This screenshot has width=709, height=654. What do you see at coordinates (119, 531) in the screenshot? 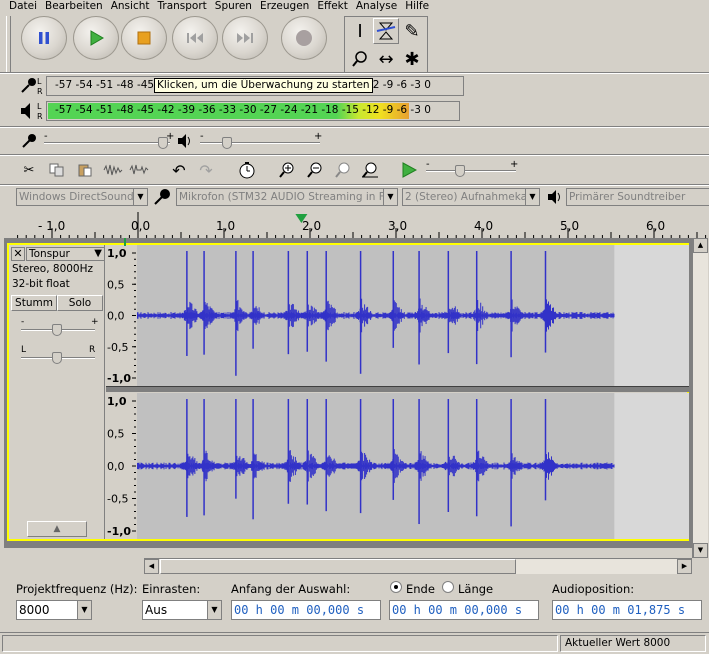
I see `y-tick-label: -1,0` at bounding box center [119, 531].